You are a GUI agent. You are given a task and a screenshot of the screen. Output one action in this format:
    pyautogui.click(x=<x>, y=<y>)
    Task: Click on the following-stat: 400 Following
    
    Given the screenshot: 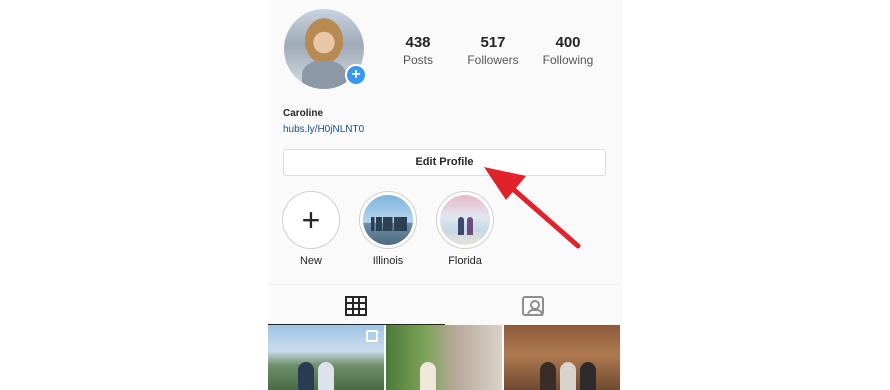 What is the action you would take?
    pyautogui.click(x=568, y=50)
    